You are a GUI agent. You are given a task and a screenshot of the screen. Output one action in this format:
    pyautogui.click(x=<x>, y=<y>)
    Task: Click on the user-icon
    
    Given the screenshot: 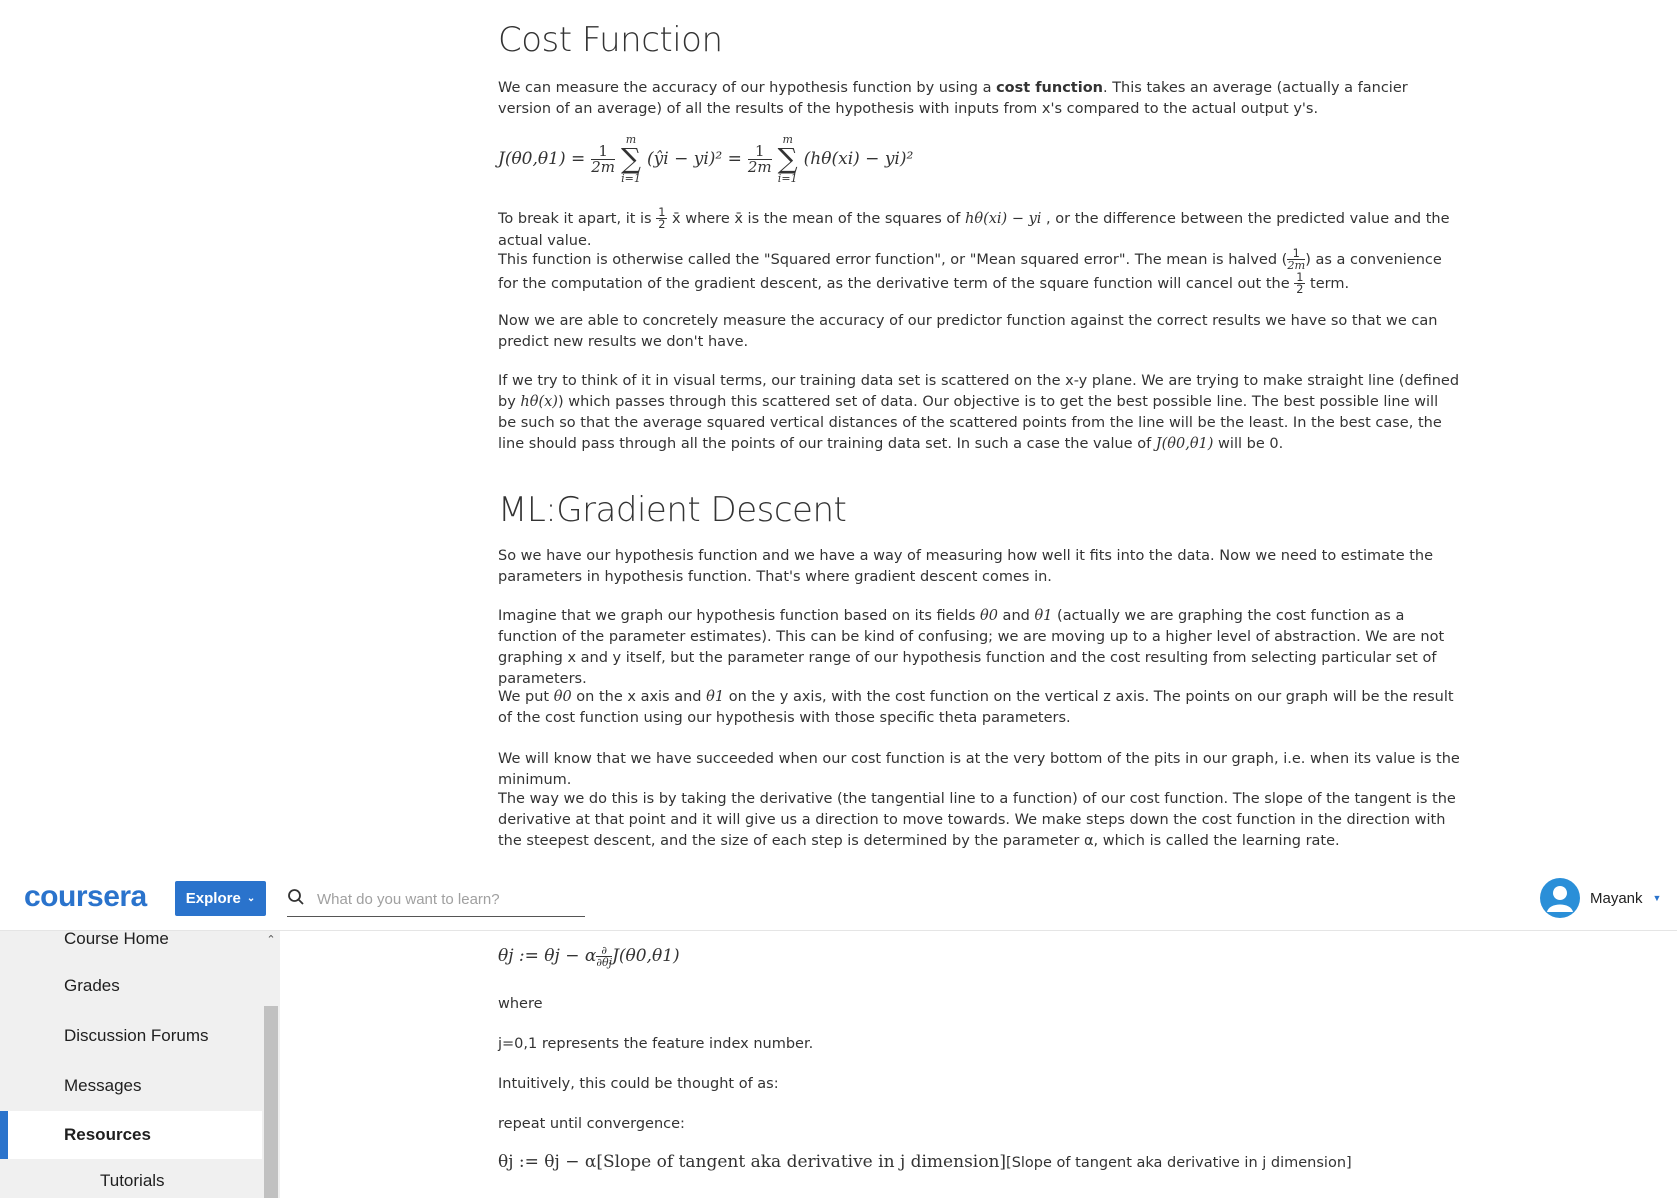 What is the action you would take?
    pyautogui.click(x=1560, y=899)
    